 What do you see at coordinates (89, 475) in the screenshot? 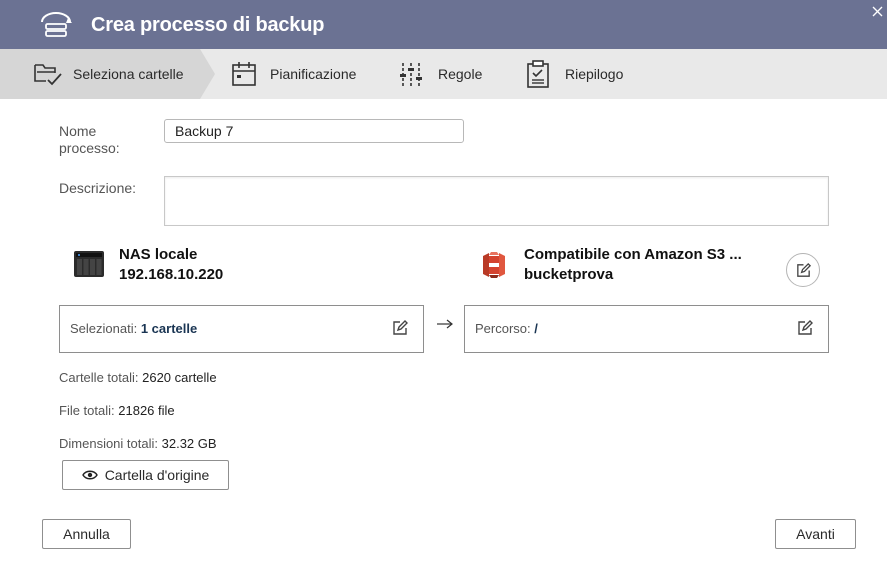
I see `eye-icon` at bounding box center [89, 475].